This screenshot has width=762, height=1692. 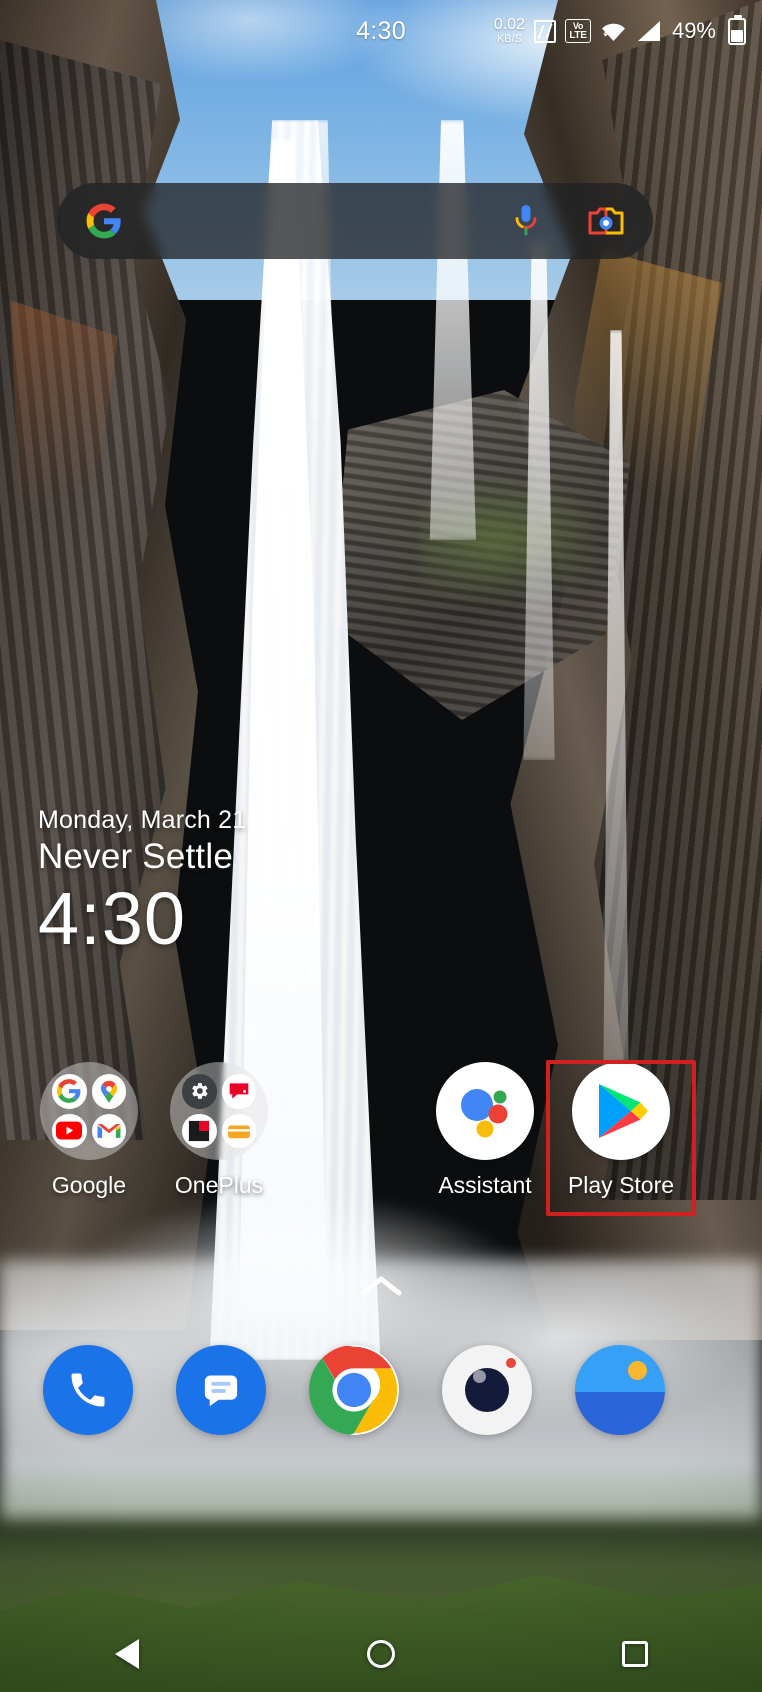 I want to click on recents-square-icon, so click(x=635, y=1654).